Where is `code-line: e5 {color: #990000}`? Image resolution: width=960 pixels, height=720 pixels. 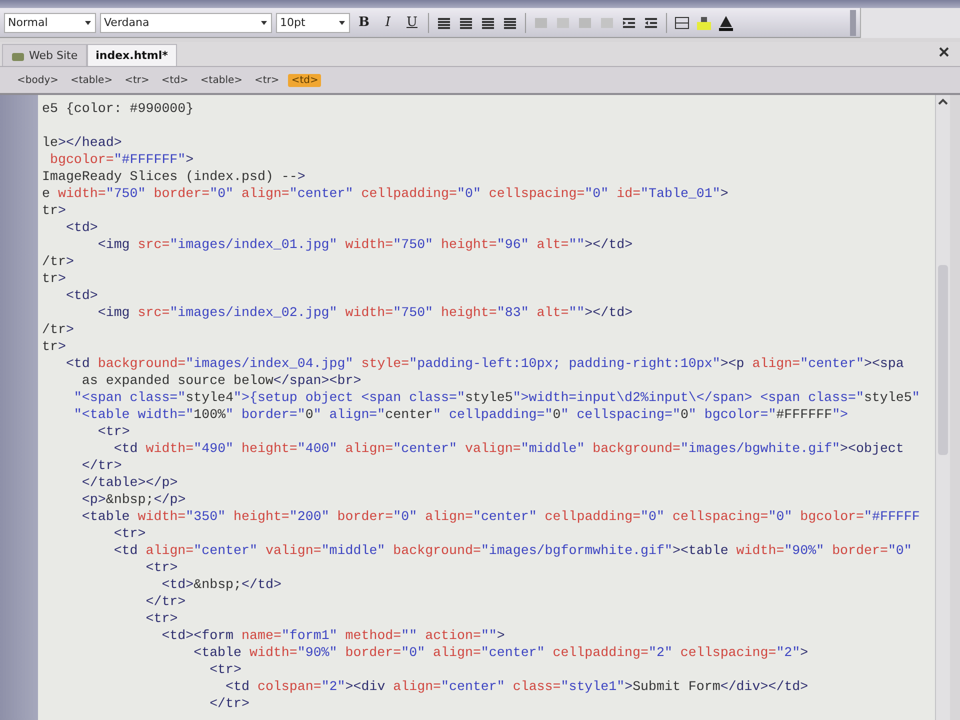
code-line: e5 {color: #990000} is located at coordinates (118, 108).